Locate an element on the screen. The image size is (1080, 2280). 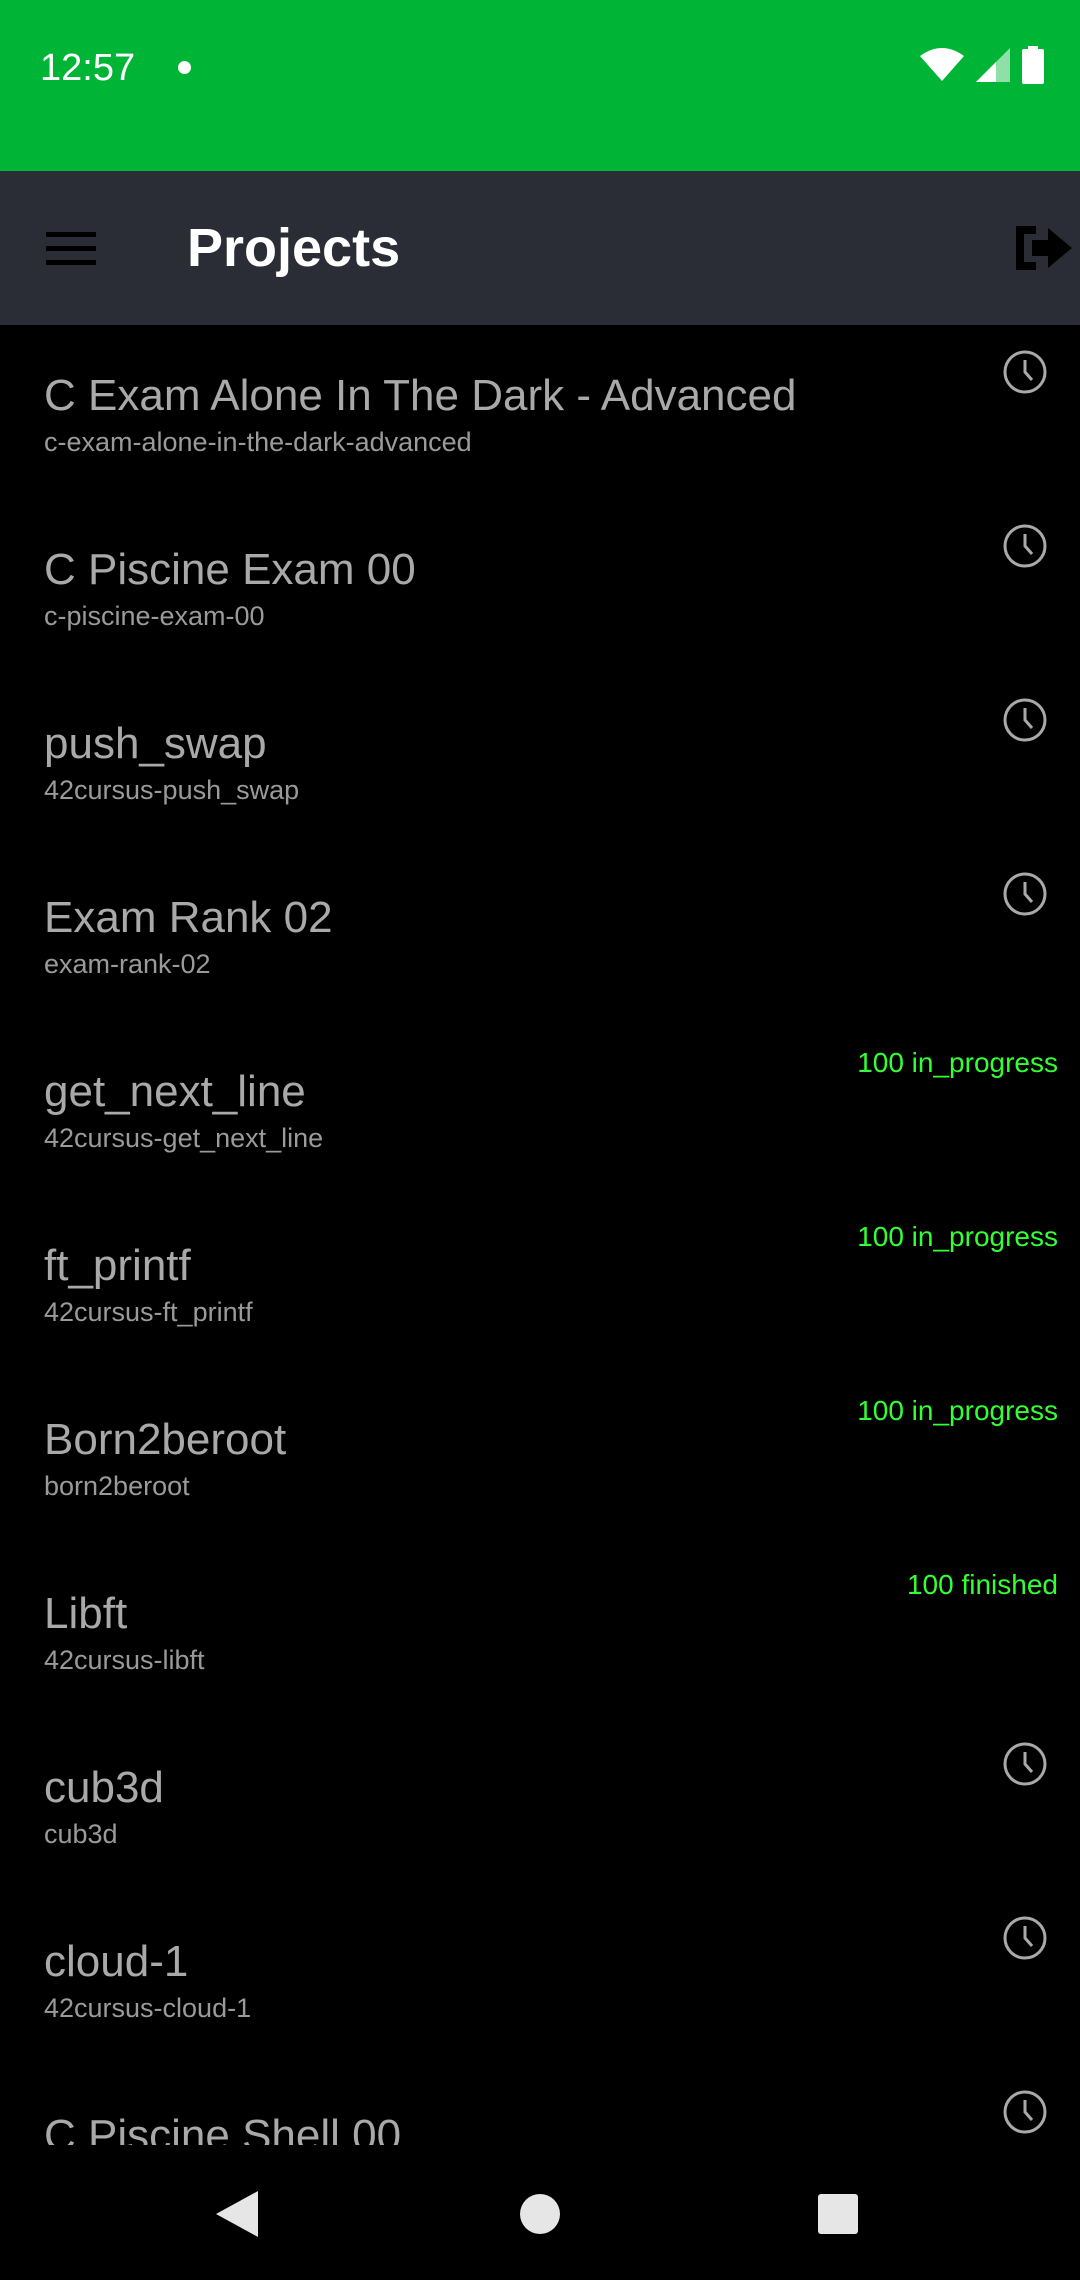
status-icons is located at coordinates (982, 65).